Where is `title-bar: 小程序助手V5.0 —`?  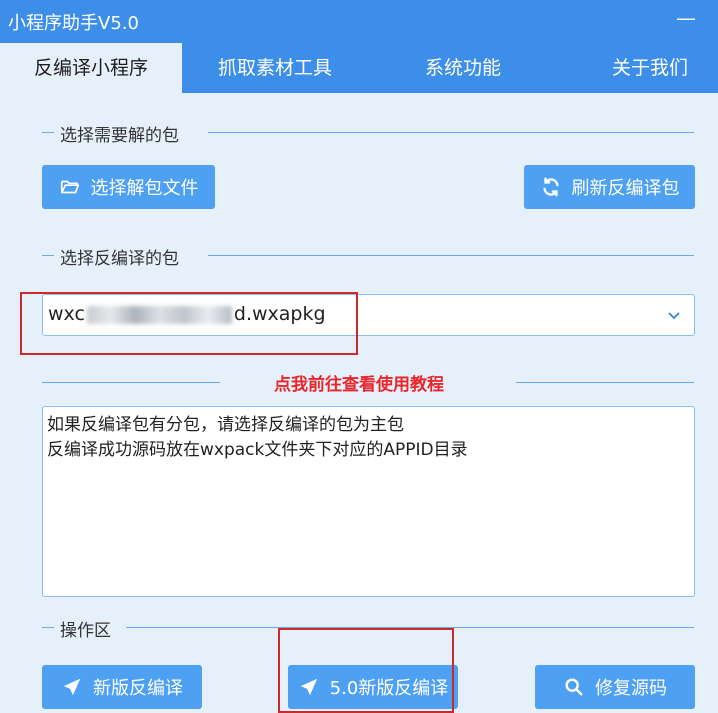
title-bar: 小程序助手V5.0 — is located at coordinates (359, 21).